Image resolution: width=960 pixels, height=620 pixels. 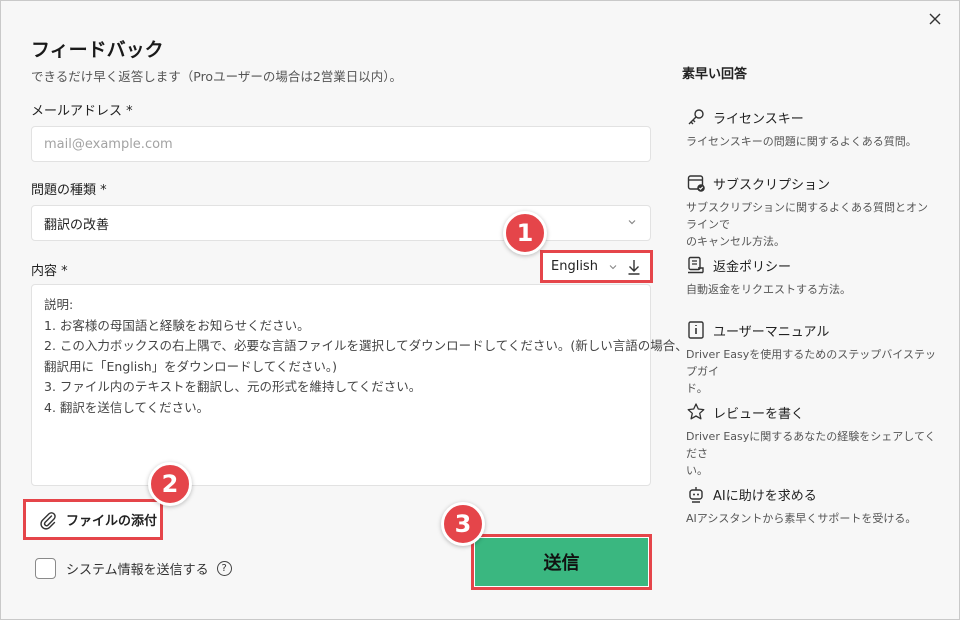 What do you see at coordinates (811, 505) in the screenshot?
I see `quick-item-ai-help: AIに助けを求める AIアシスタントから素早くサポートを受ける。` at bounding box center [811, 505].